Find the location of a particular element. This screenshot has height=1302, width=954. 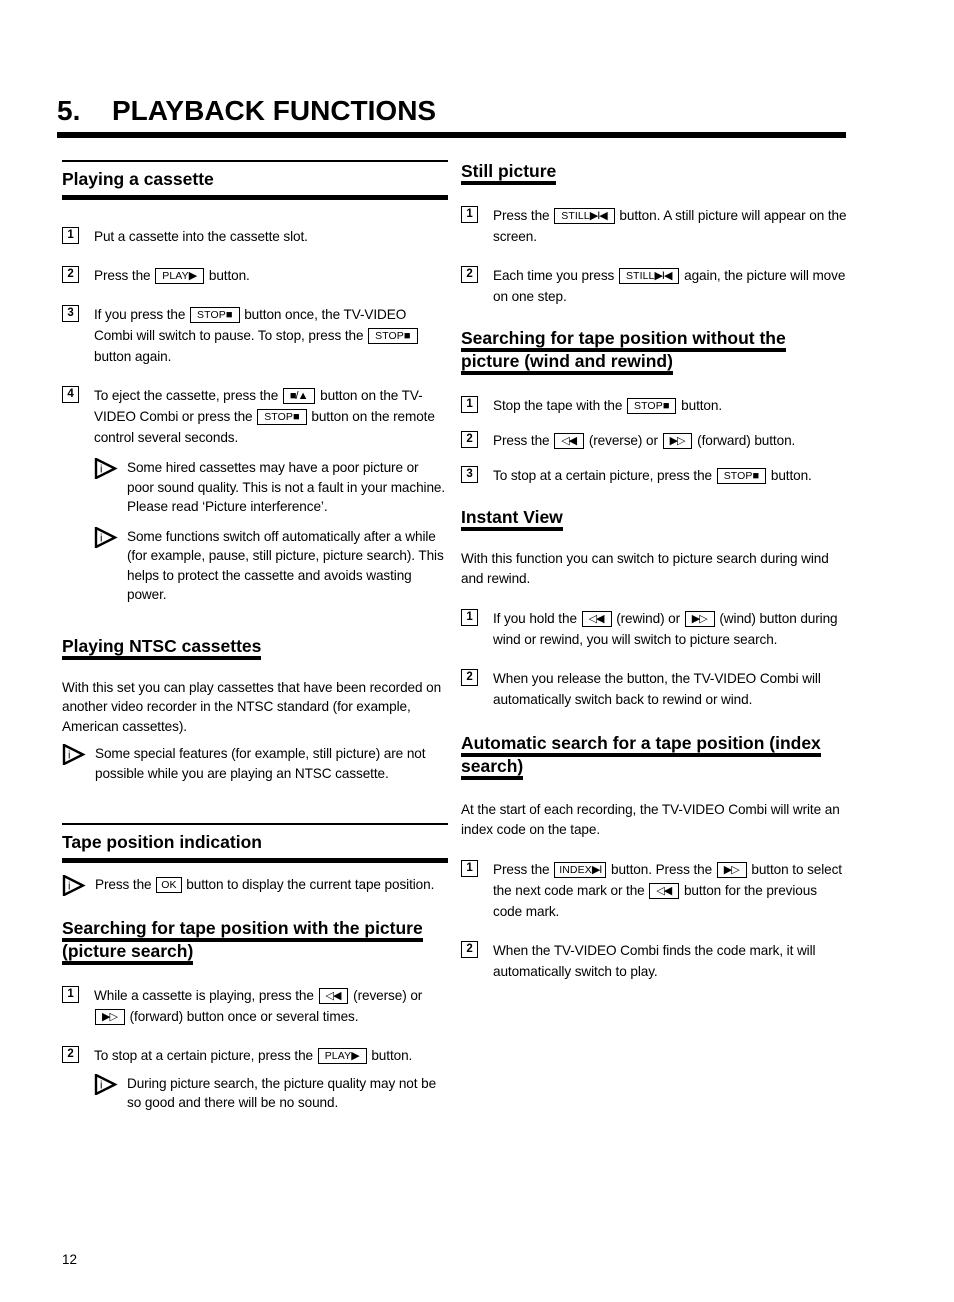

section-playing-ntsc: Playing NTSC cassettes is located at coordinates (255, 647).